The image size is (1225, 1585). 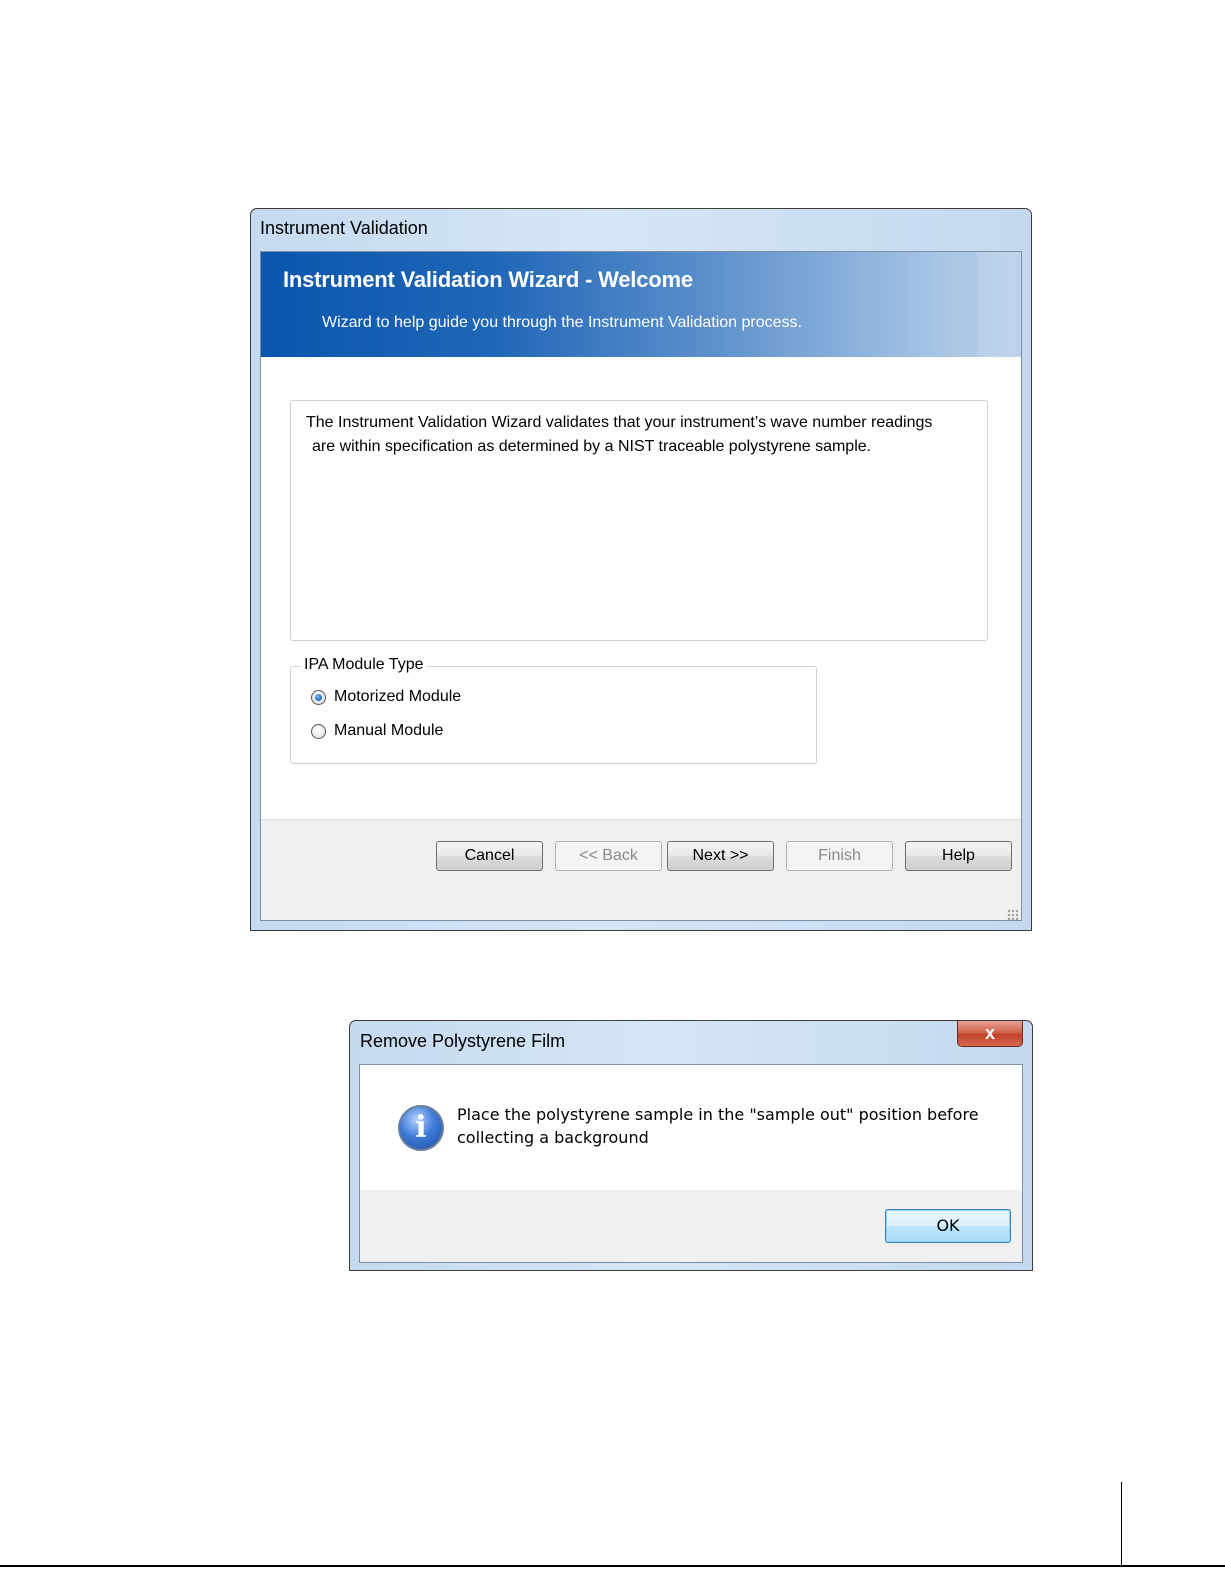 I want to click on radio-manual-module: Manual Module, so click(x=377, y=731).